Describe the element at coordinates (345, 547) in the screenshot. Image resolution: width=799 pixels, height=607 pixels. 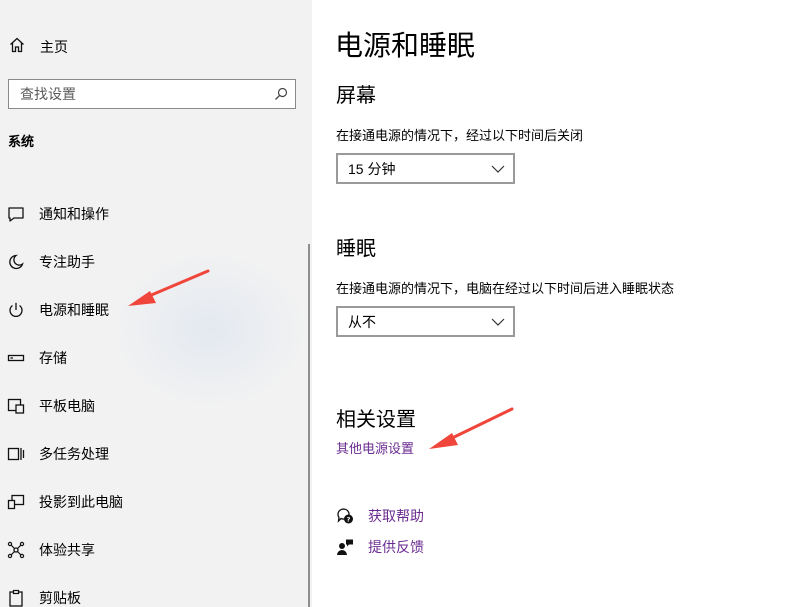
I see `feedback-icon` at that location.